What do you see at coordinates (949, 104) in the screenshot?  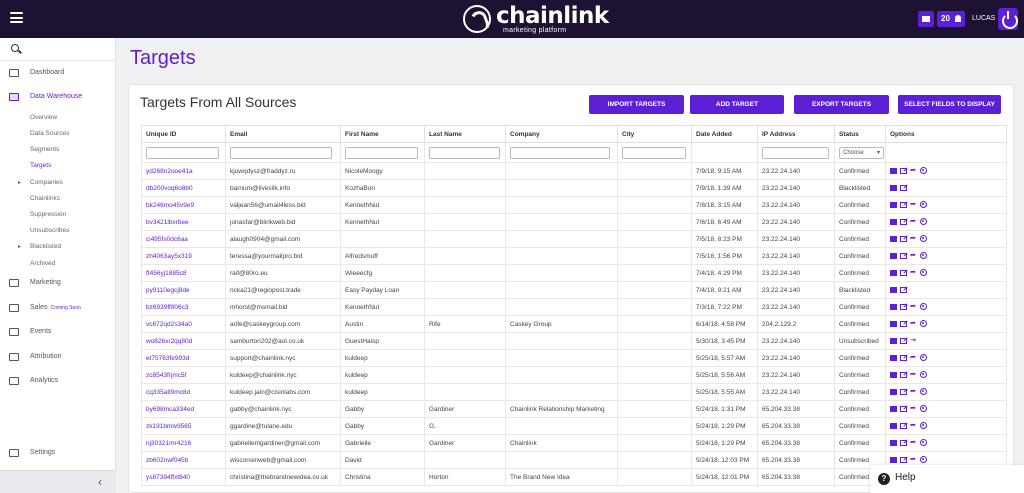 I see `select-fields-button: SELECT FIELDS TO DISPLAY` at bounding box center [949, 104].